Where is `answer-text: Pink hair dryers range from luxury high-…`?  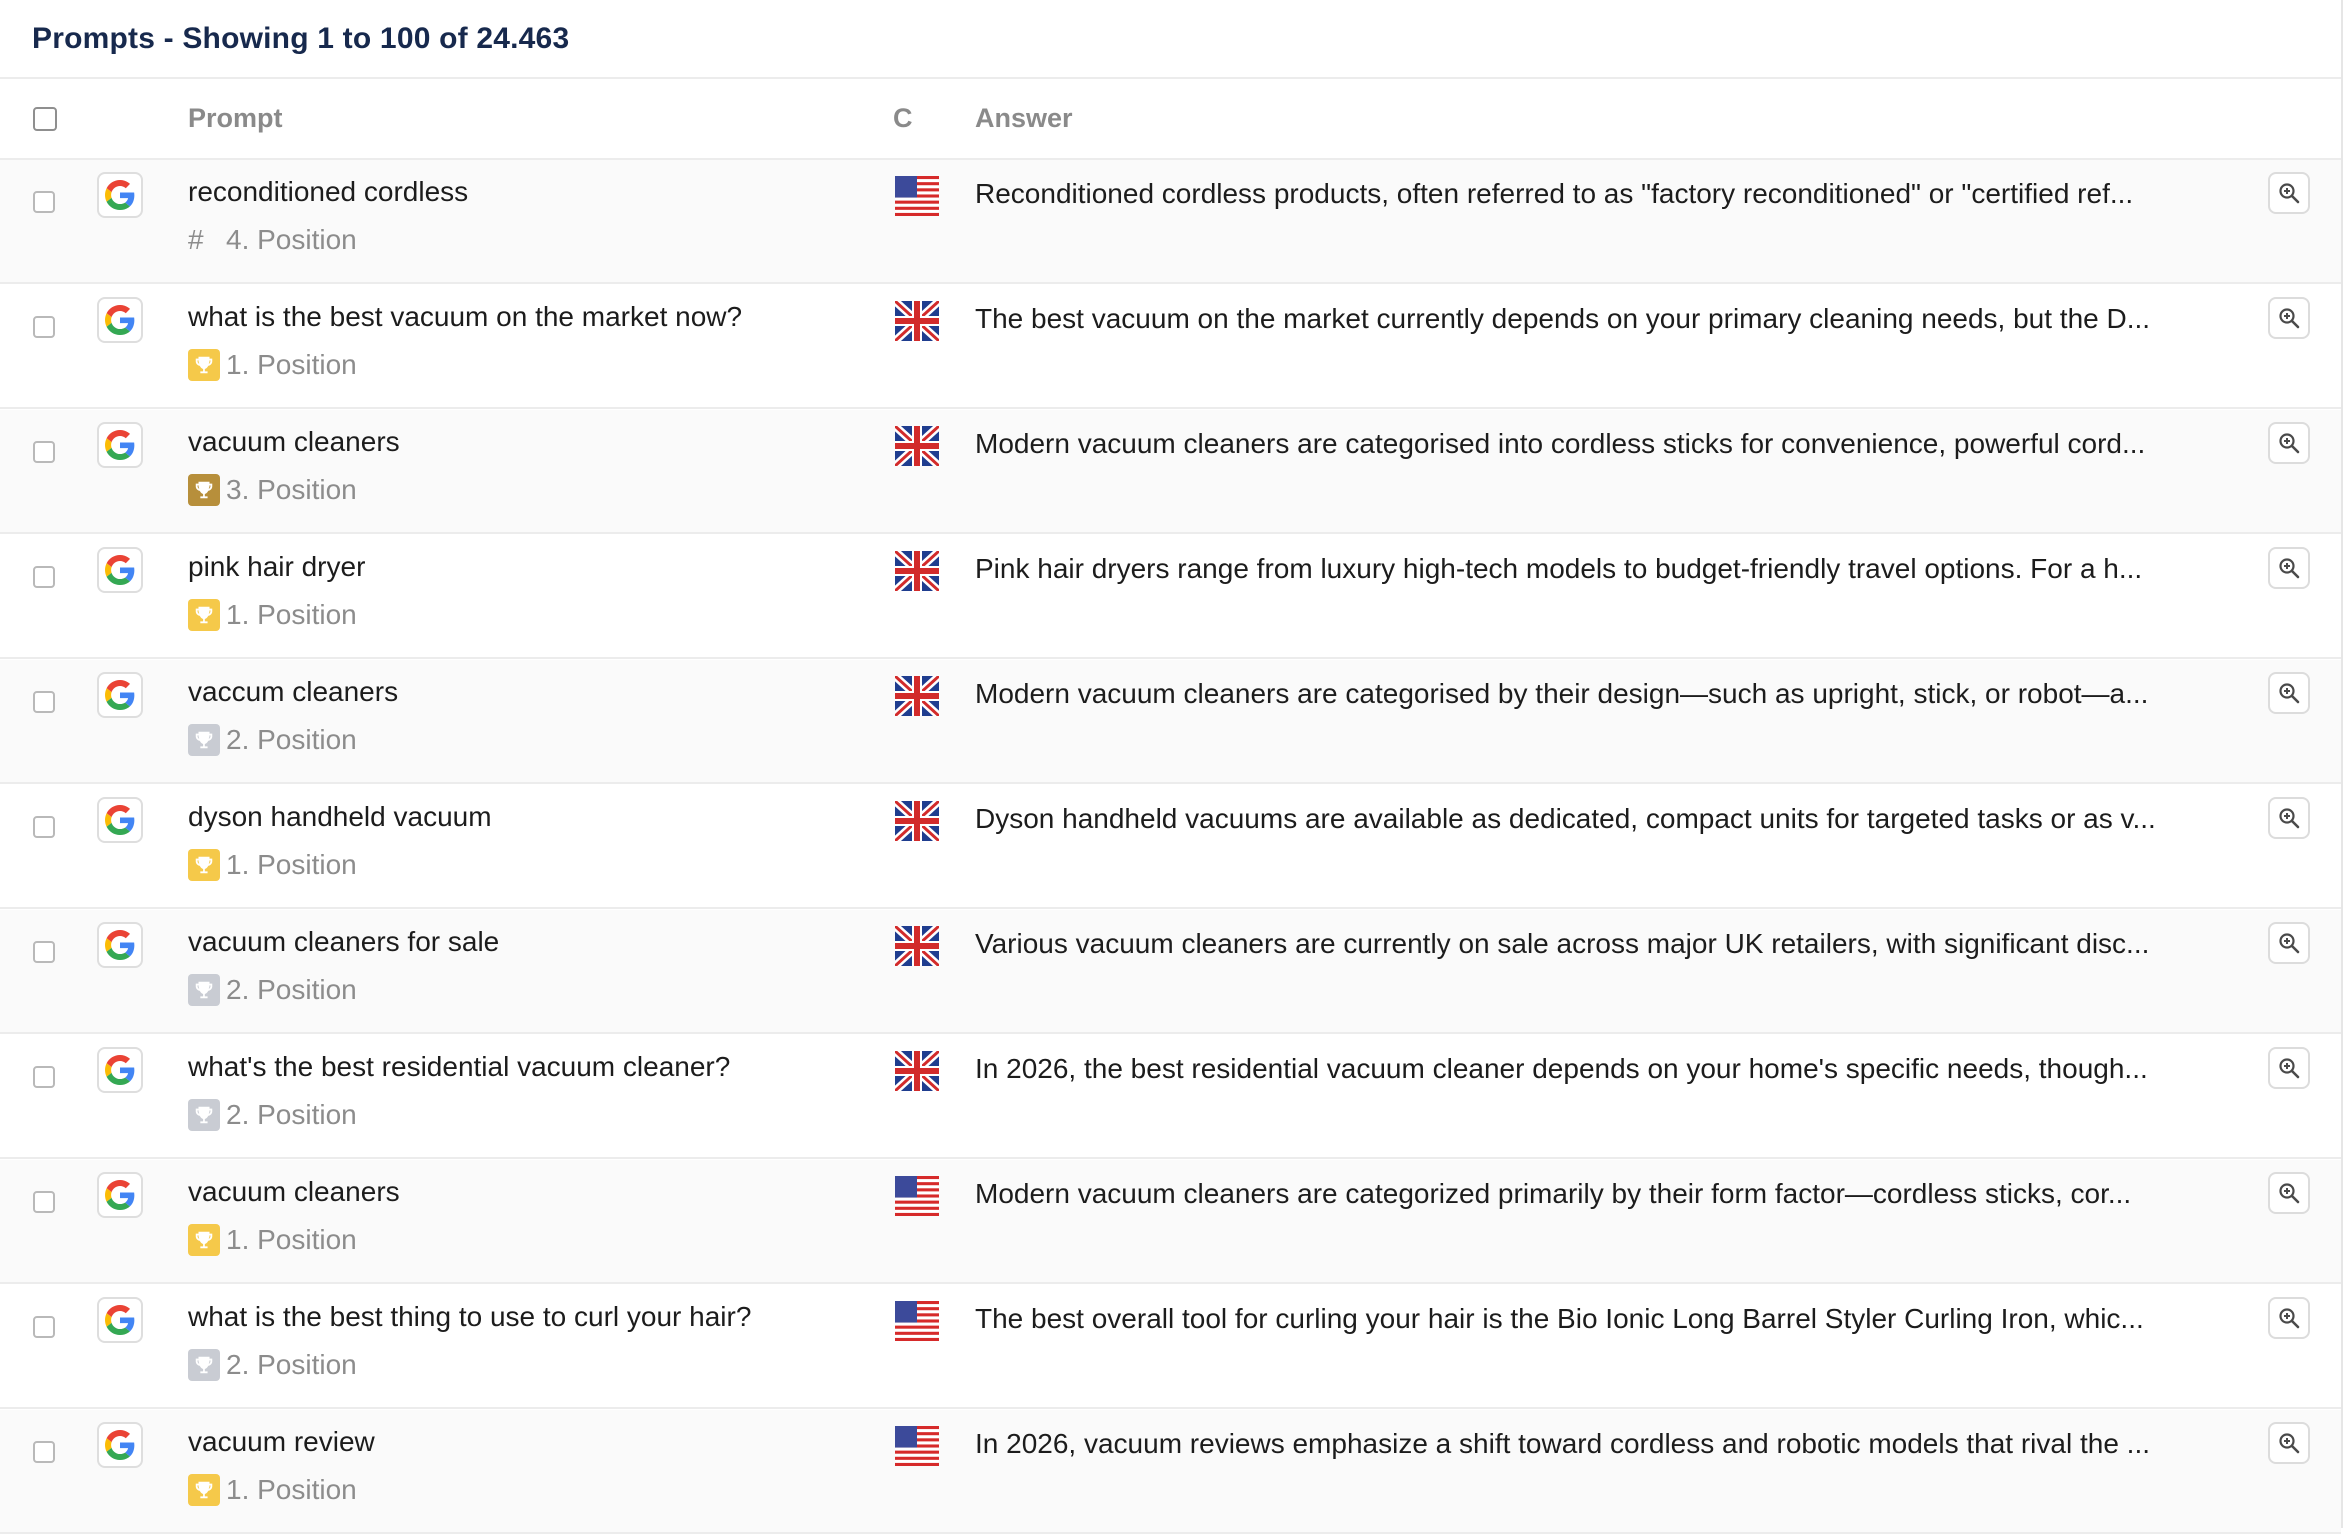
answer-text: Pink hair dryers range from luxury high-… is located at coordinates (1559, 568).